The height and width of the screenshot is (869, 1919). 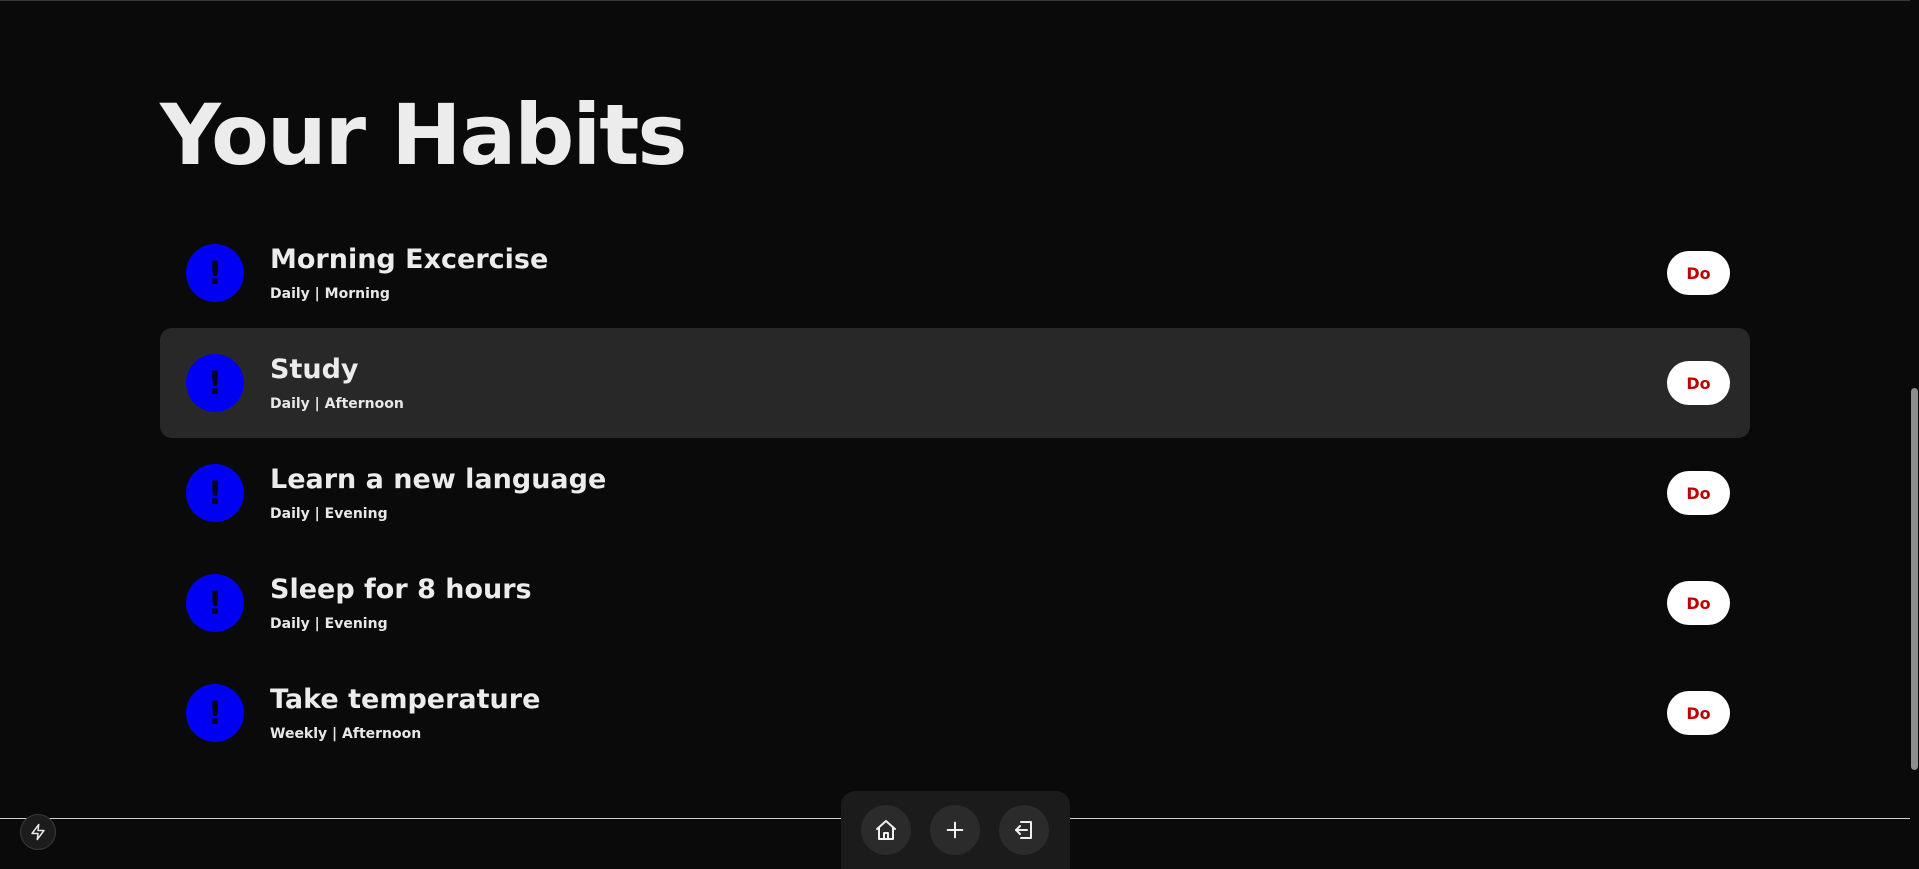 I want to click on lightning-bolt-icon, so click(x=38, y=832).